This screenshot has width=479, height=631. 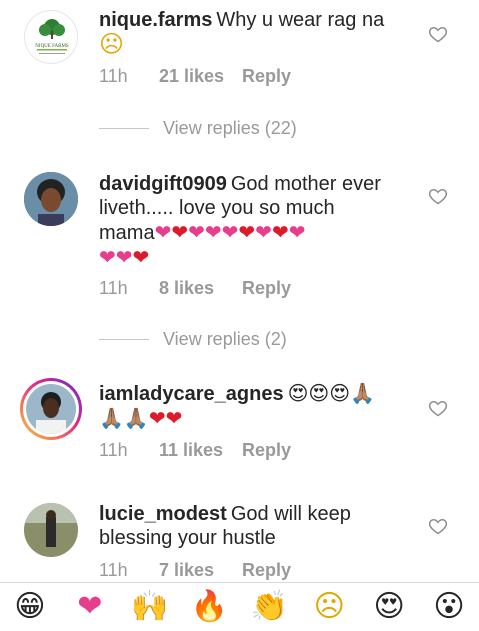 I want to click on hearts-row: ❤❤, so click(x=166, y=418).